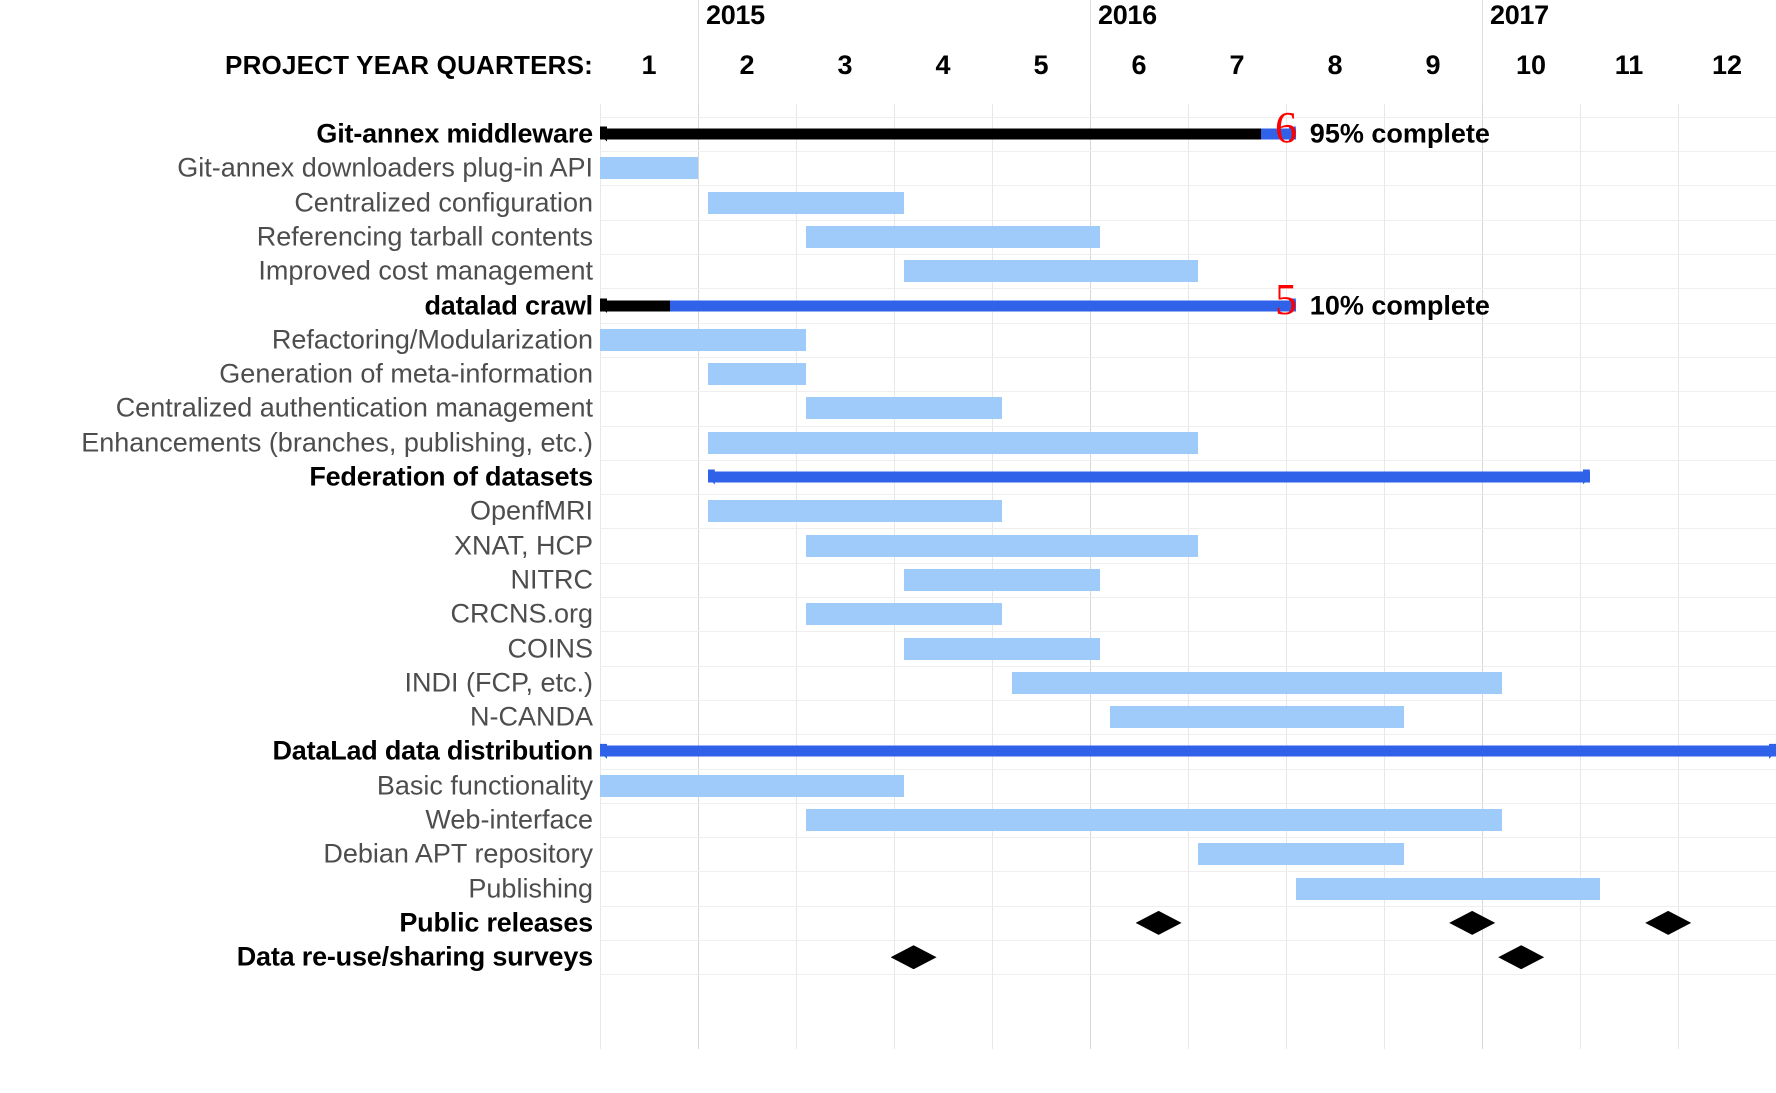  Describe the element at coordinates (485, 785) in the screenshot. I see `row-label: Basic functionality` at that location.